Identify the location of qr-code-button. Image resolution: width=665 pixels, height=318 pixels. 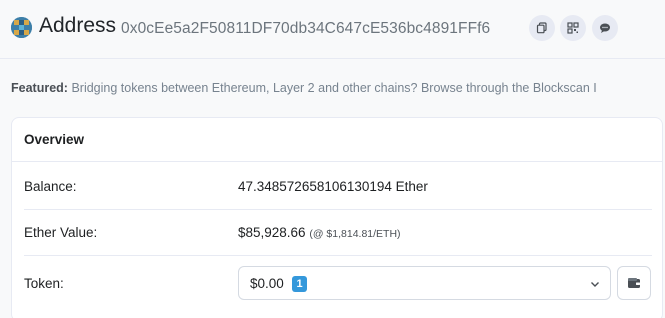
(573, 28).